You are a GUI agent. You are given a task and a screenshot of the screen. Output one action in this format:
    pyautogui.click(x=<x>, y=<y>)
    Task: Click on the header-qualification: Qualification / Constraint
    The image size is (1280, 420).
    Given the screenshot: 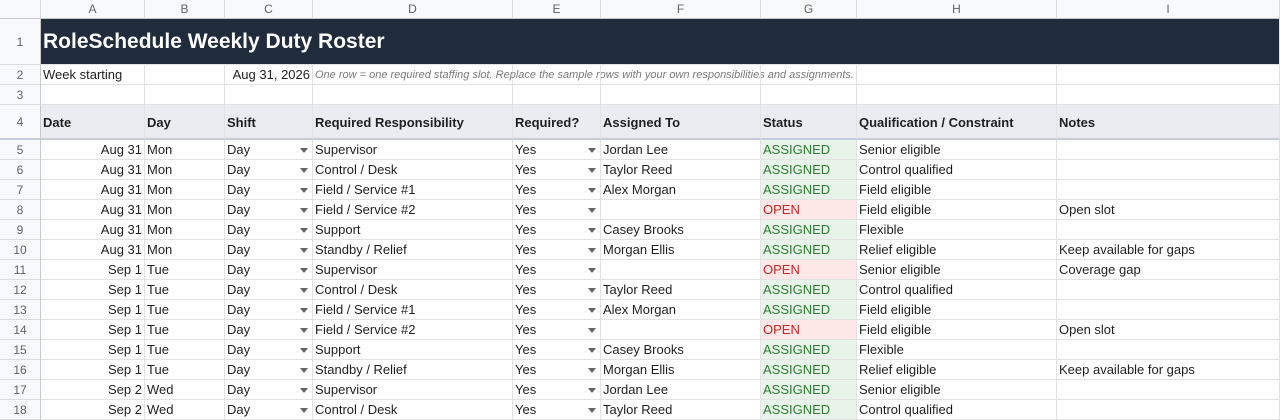 What is the action you would take?
    pyautogui.click(x=957, y=122)
    